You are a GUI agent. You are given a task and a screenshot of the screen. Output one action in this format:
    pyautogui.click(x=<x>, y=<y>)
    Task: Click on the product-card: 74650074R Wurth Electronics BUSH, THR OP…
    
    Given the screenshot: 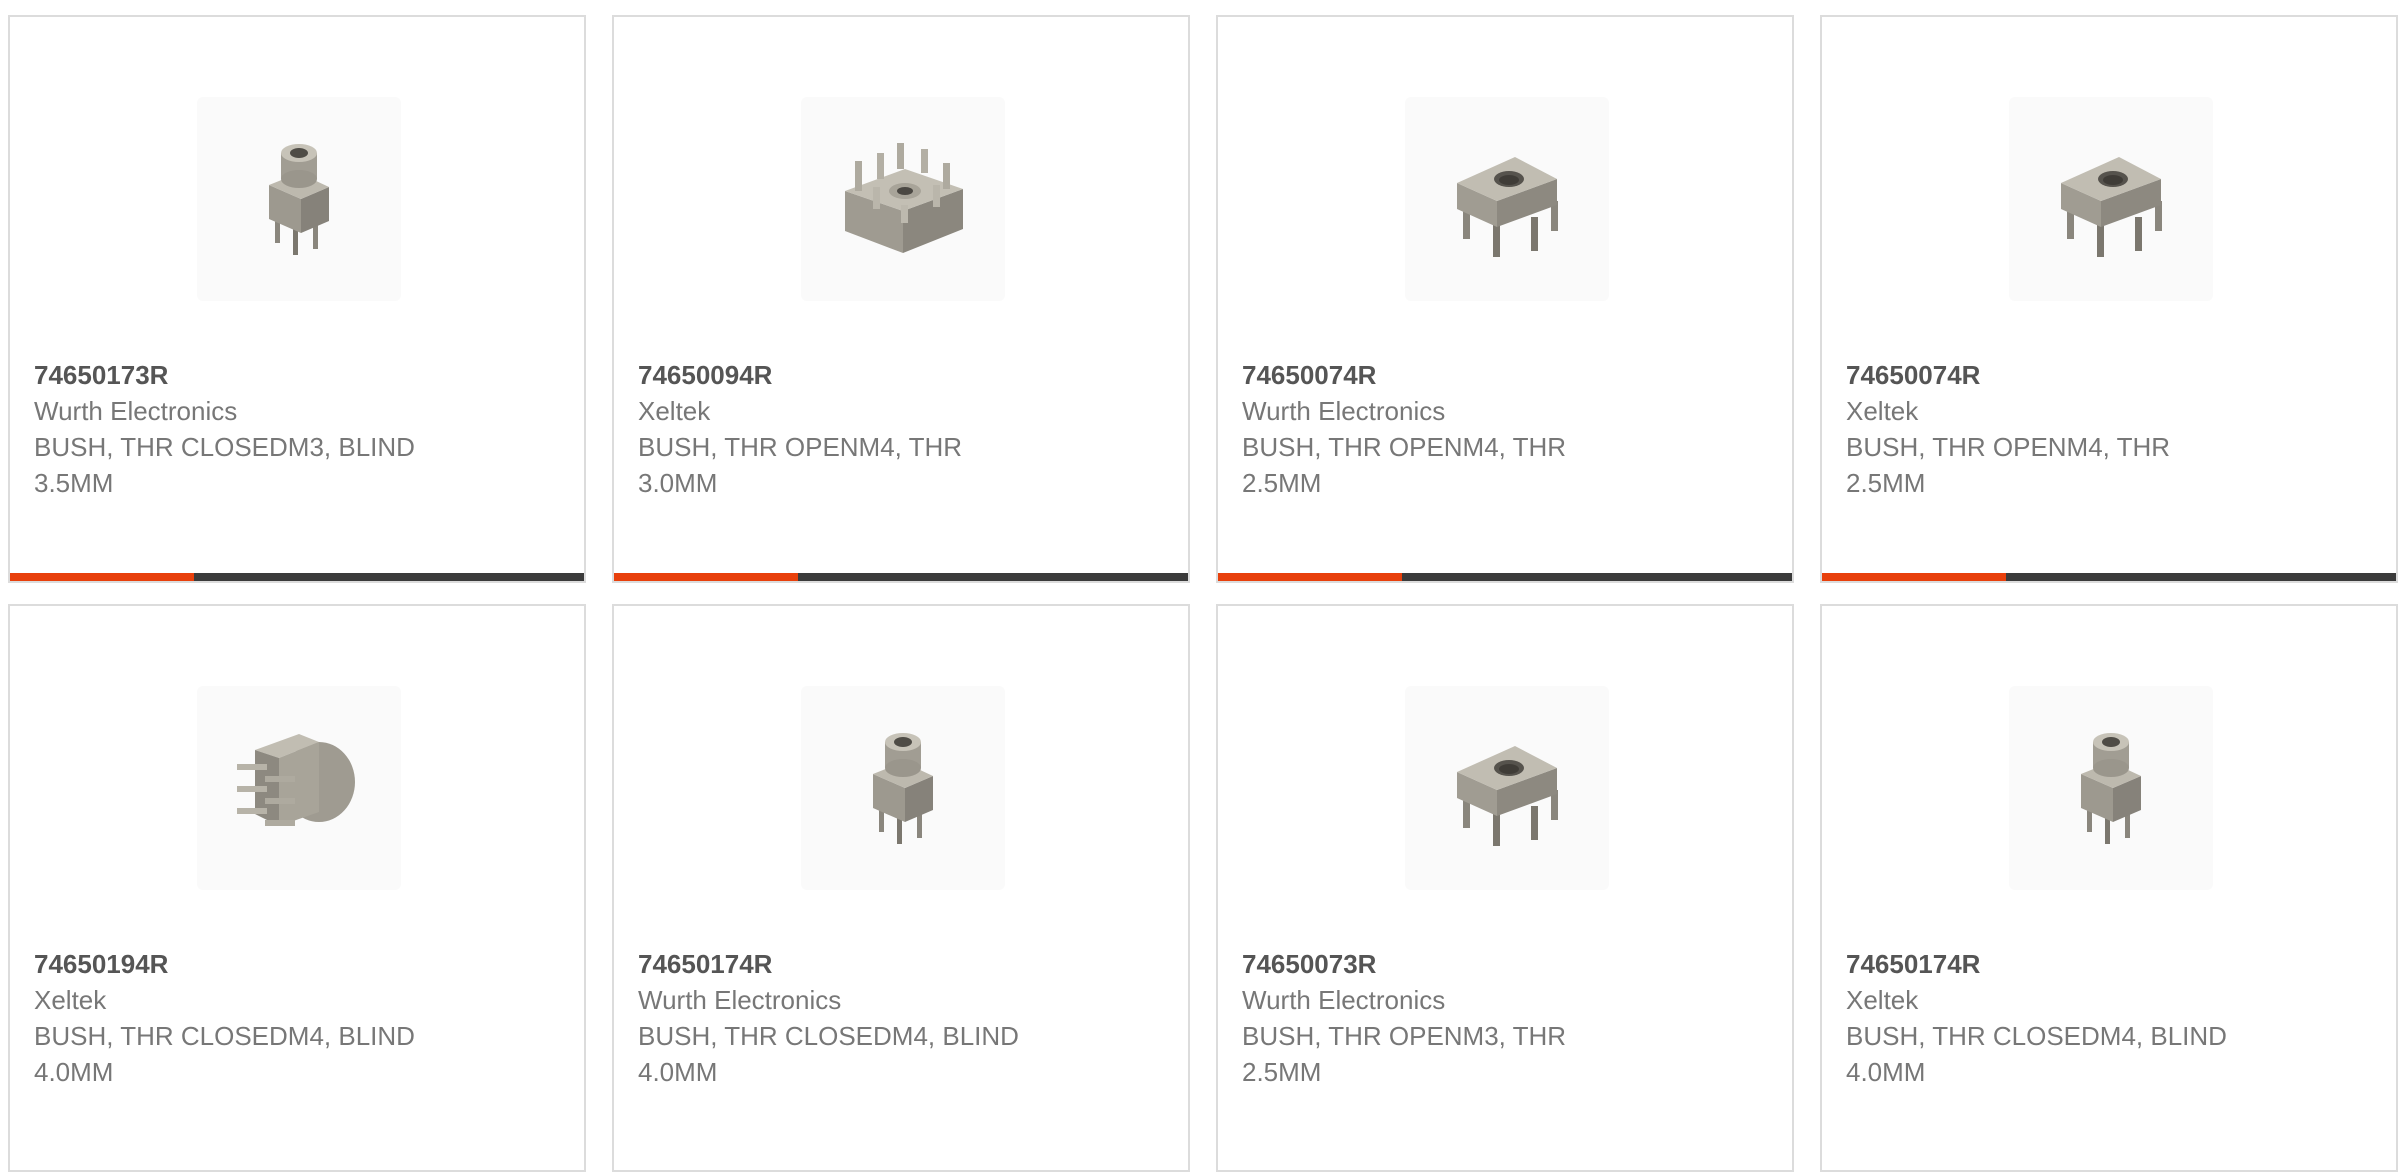 What is the action you would take?
    pyautogui.click(x=1505, y=299)
    